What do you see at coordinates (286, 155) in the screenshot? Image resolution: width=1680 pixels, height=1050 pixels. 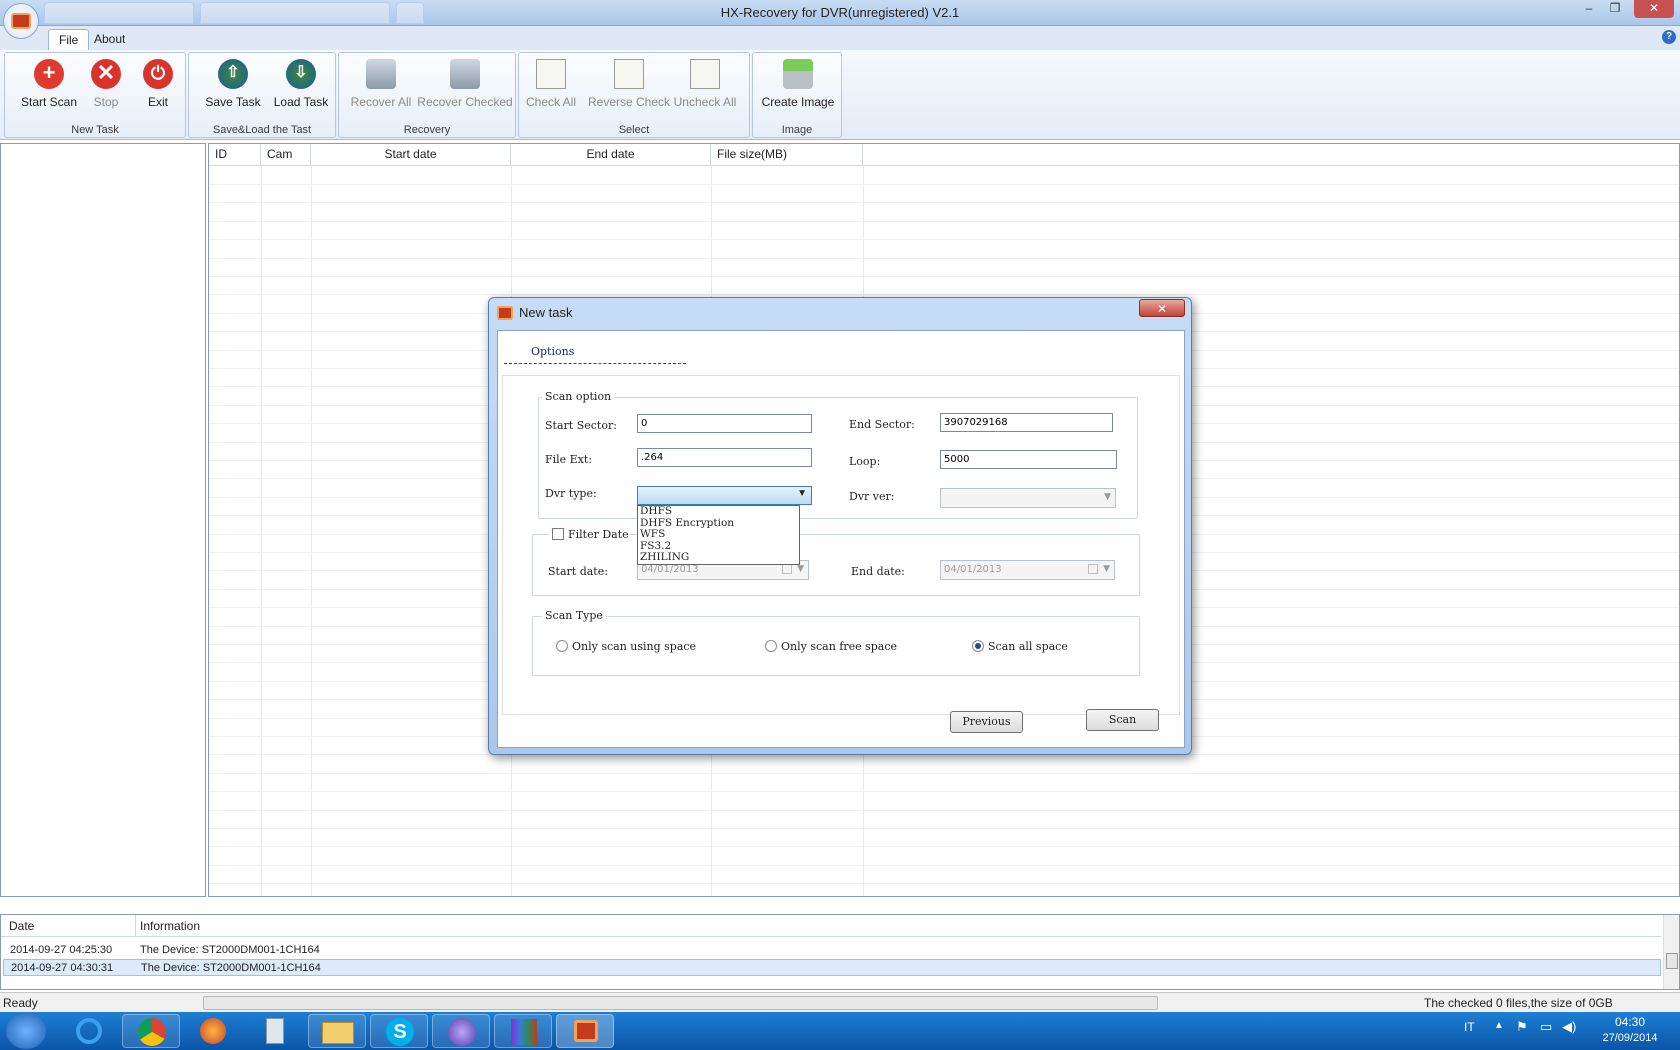 I see `column-header-cam: Cam` at bounding box center [286, 155].